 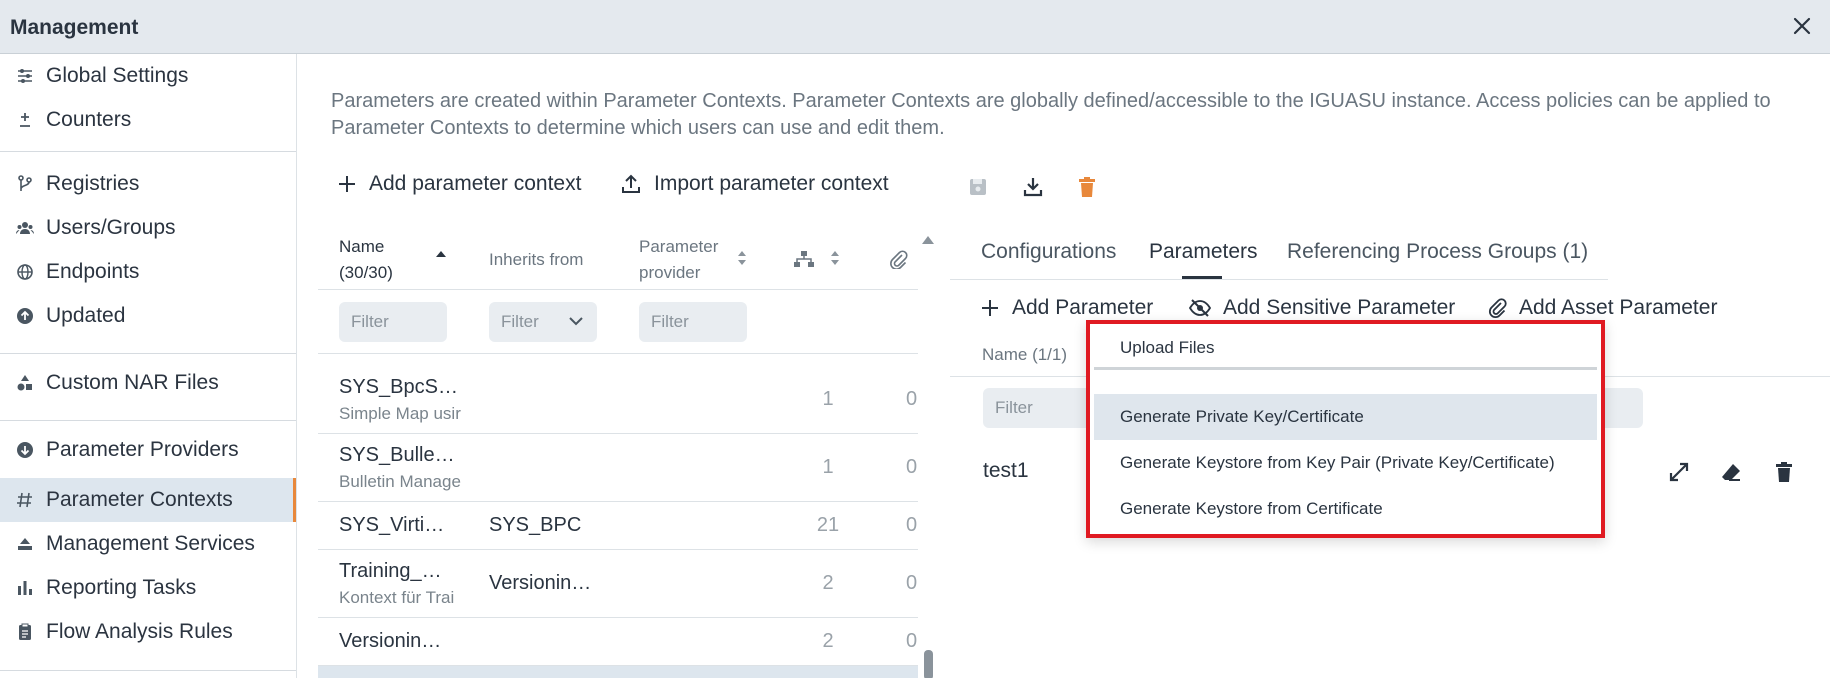 What do you see at coordinates (441, 254) in the screenshot?
I see `sort-asc-icon` at bounding box center [441, 254].